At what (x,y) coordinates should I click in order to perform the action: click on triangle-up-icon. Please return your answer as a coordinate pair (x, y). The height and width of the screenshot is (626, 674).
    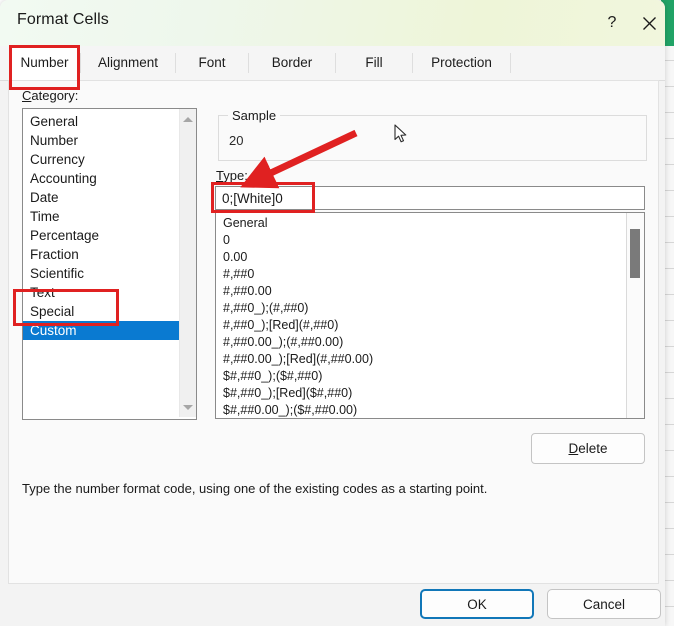
    Looking at the image, I should click on (188, 119).